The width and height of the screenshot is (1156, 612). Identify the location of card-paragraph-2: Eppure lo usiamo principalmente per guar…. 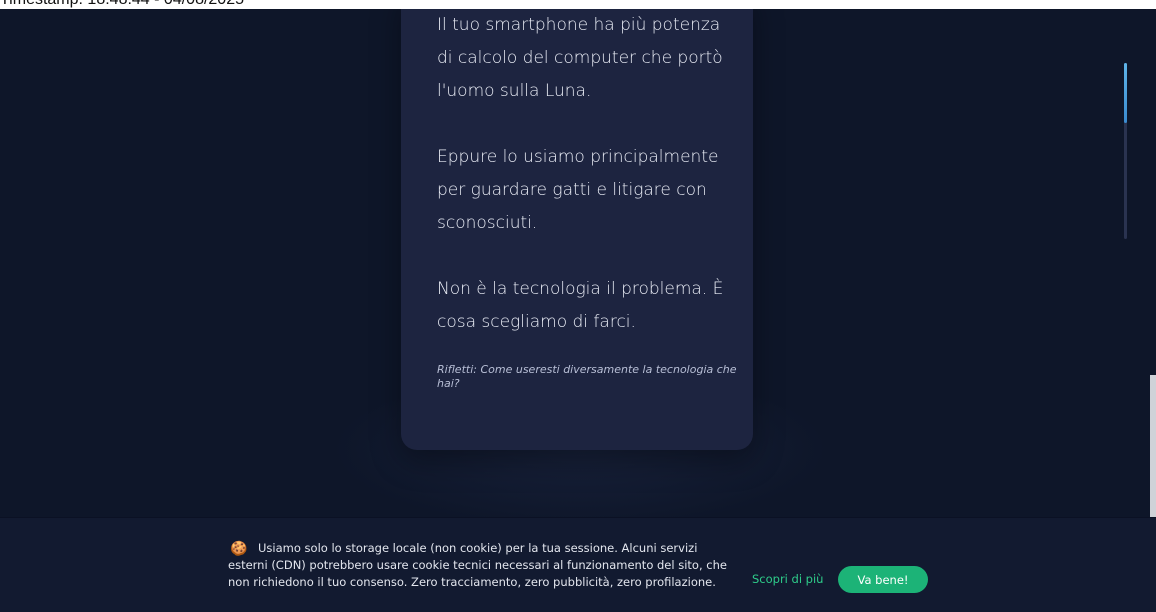
(578, 190).